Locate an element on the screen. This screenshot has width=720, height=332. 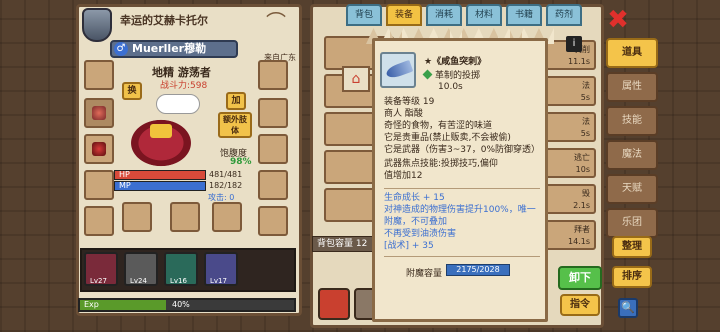
info-icon: i is located at coordinates (574, 44).